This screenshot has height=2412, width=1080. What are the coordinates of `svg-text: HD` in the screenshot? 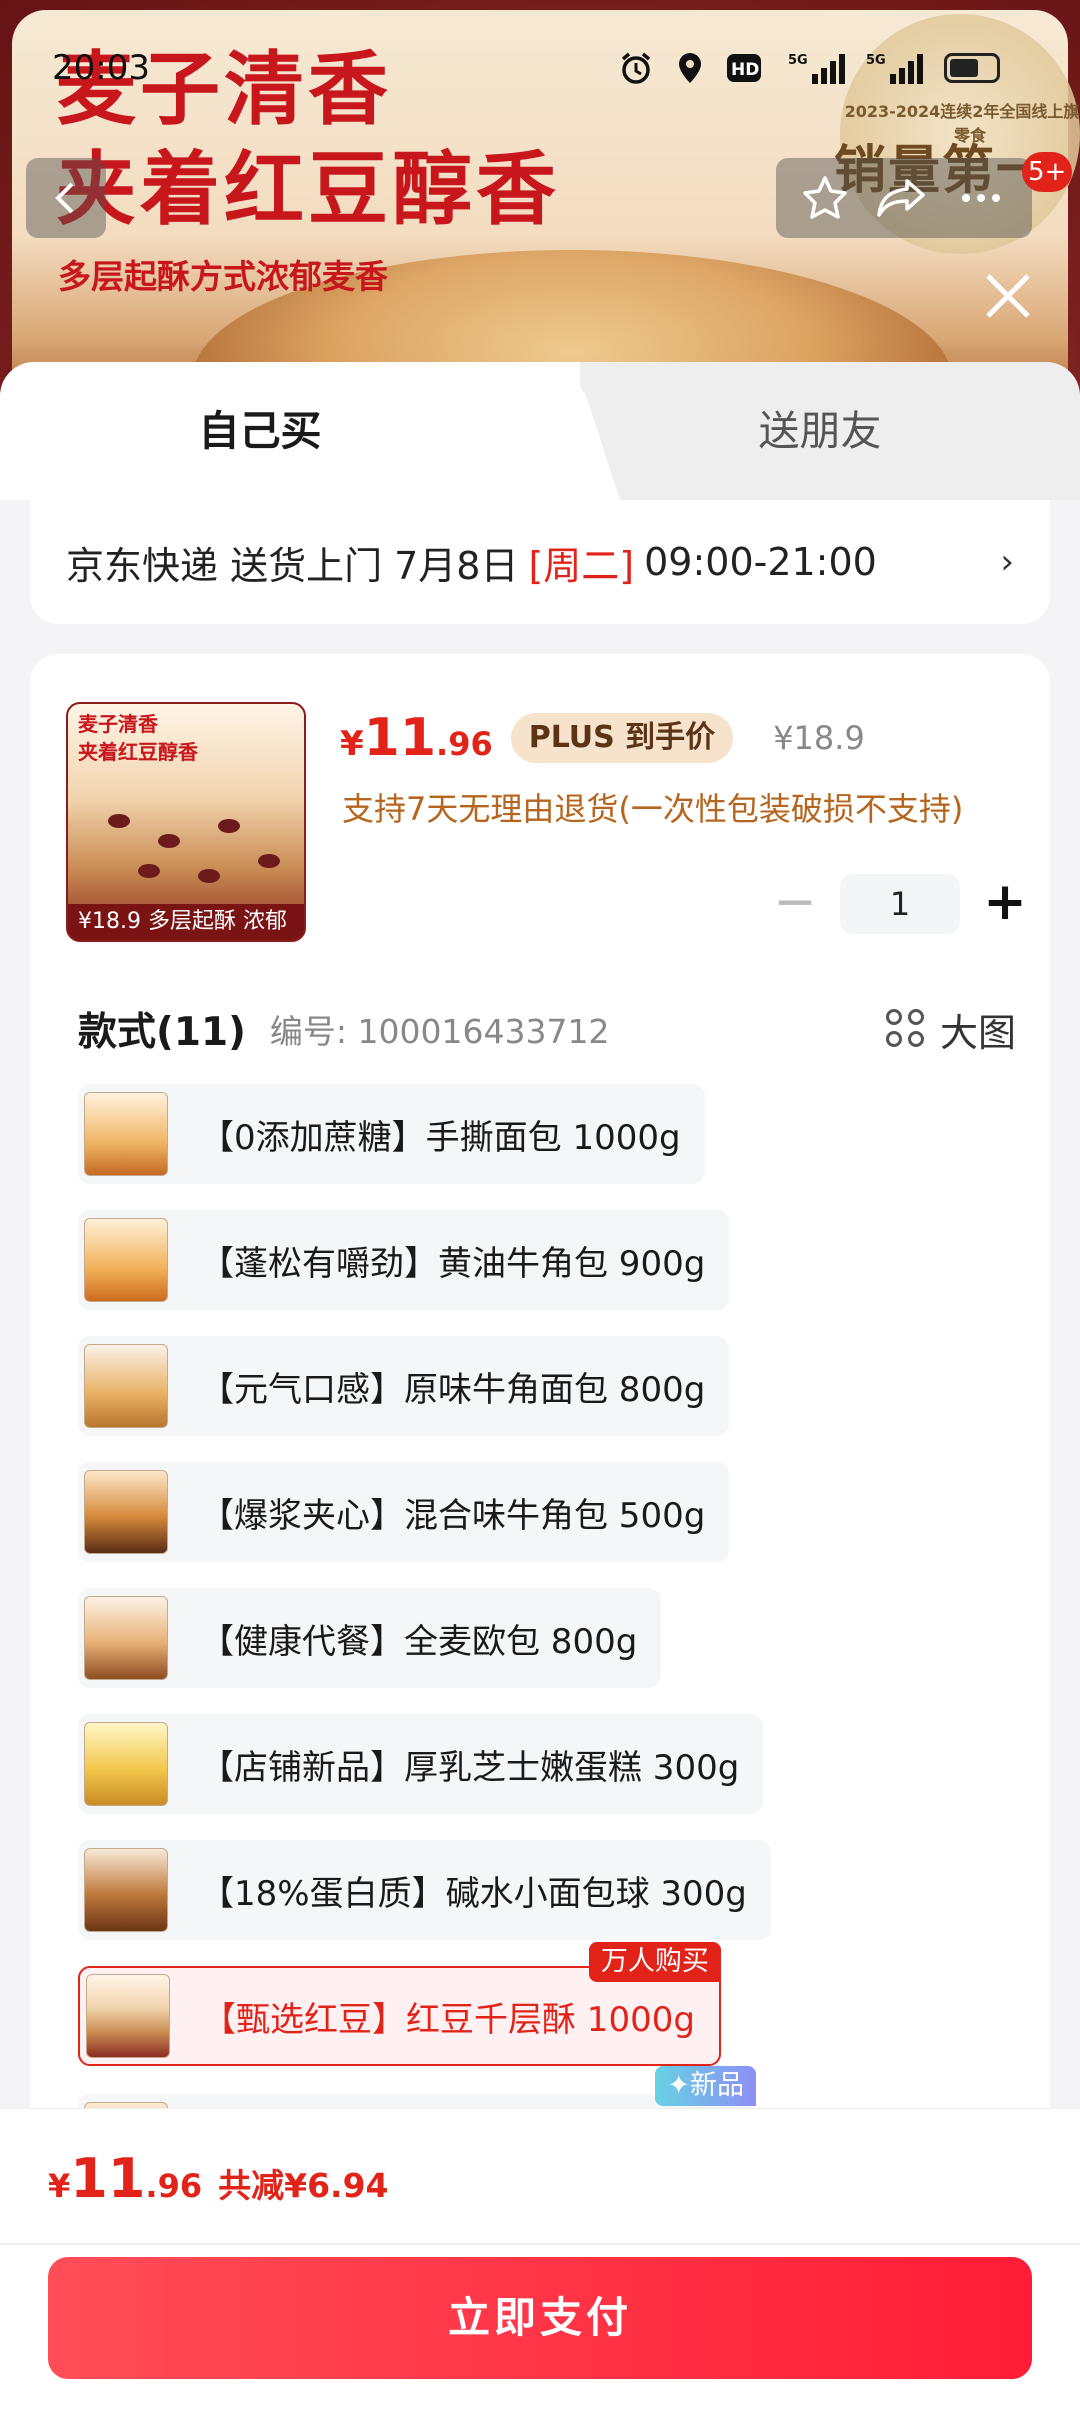 It's located at (745, 70).